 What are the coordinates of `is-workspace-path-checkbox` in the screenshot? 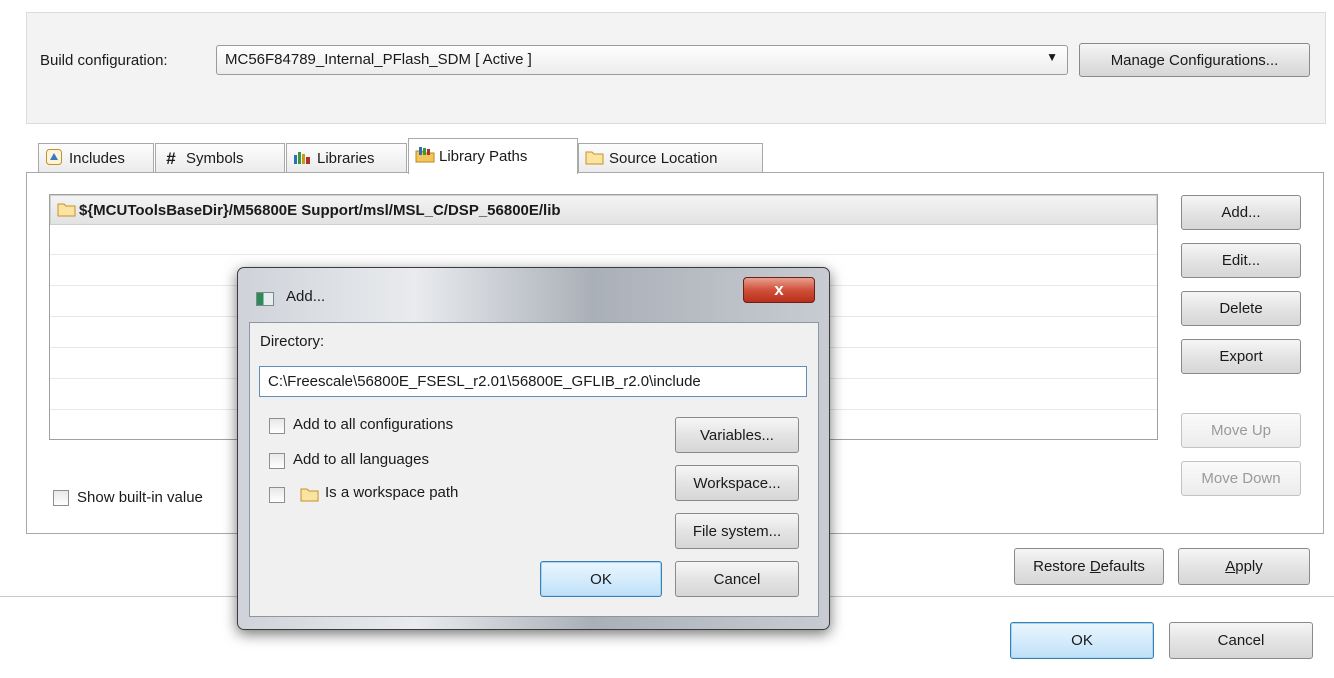 It's located at (277, 495).